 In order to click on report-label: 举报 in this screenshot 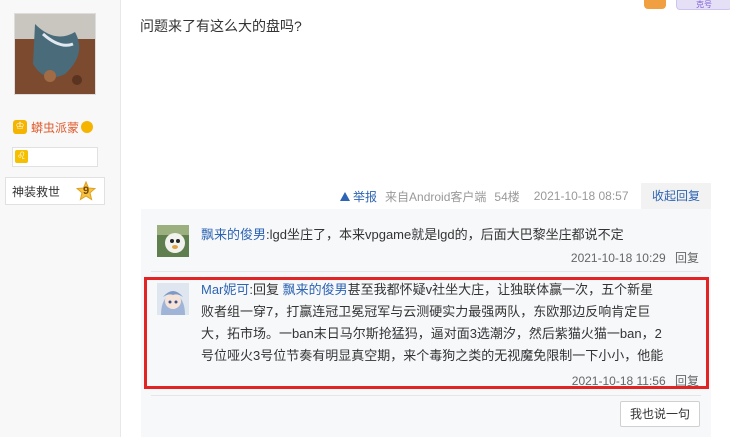, I will do `click(365, 196)`.